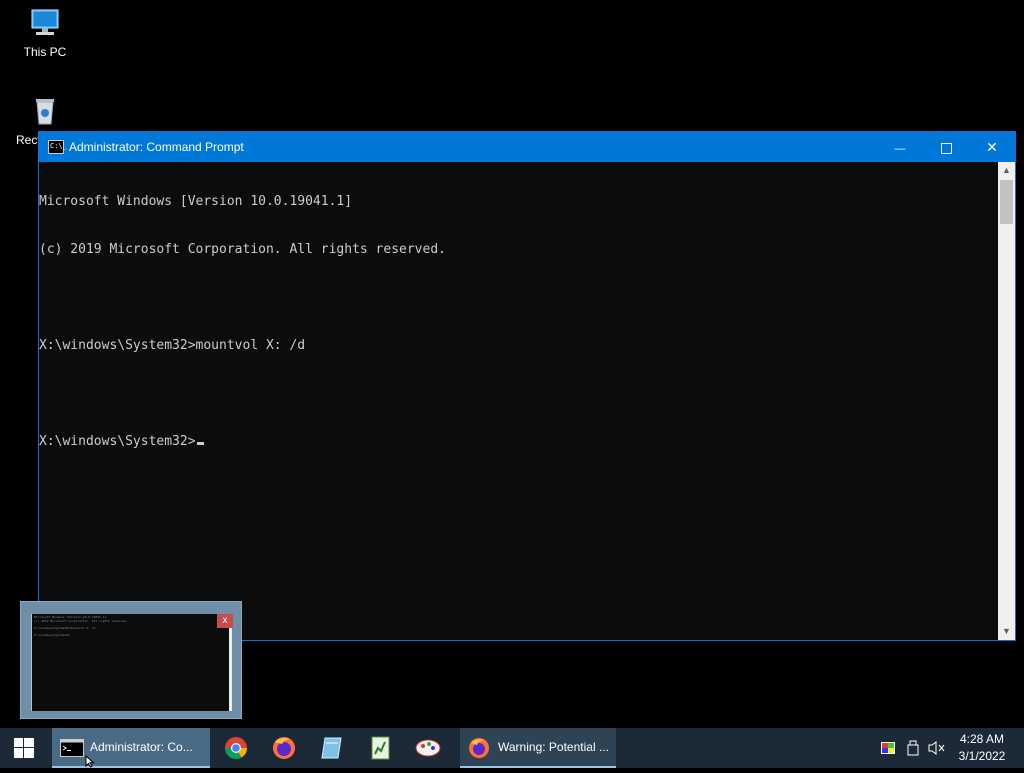  I want to click on thumbnail-line: X:\windows\System32>mountvol X: /d, so click(65, 628).